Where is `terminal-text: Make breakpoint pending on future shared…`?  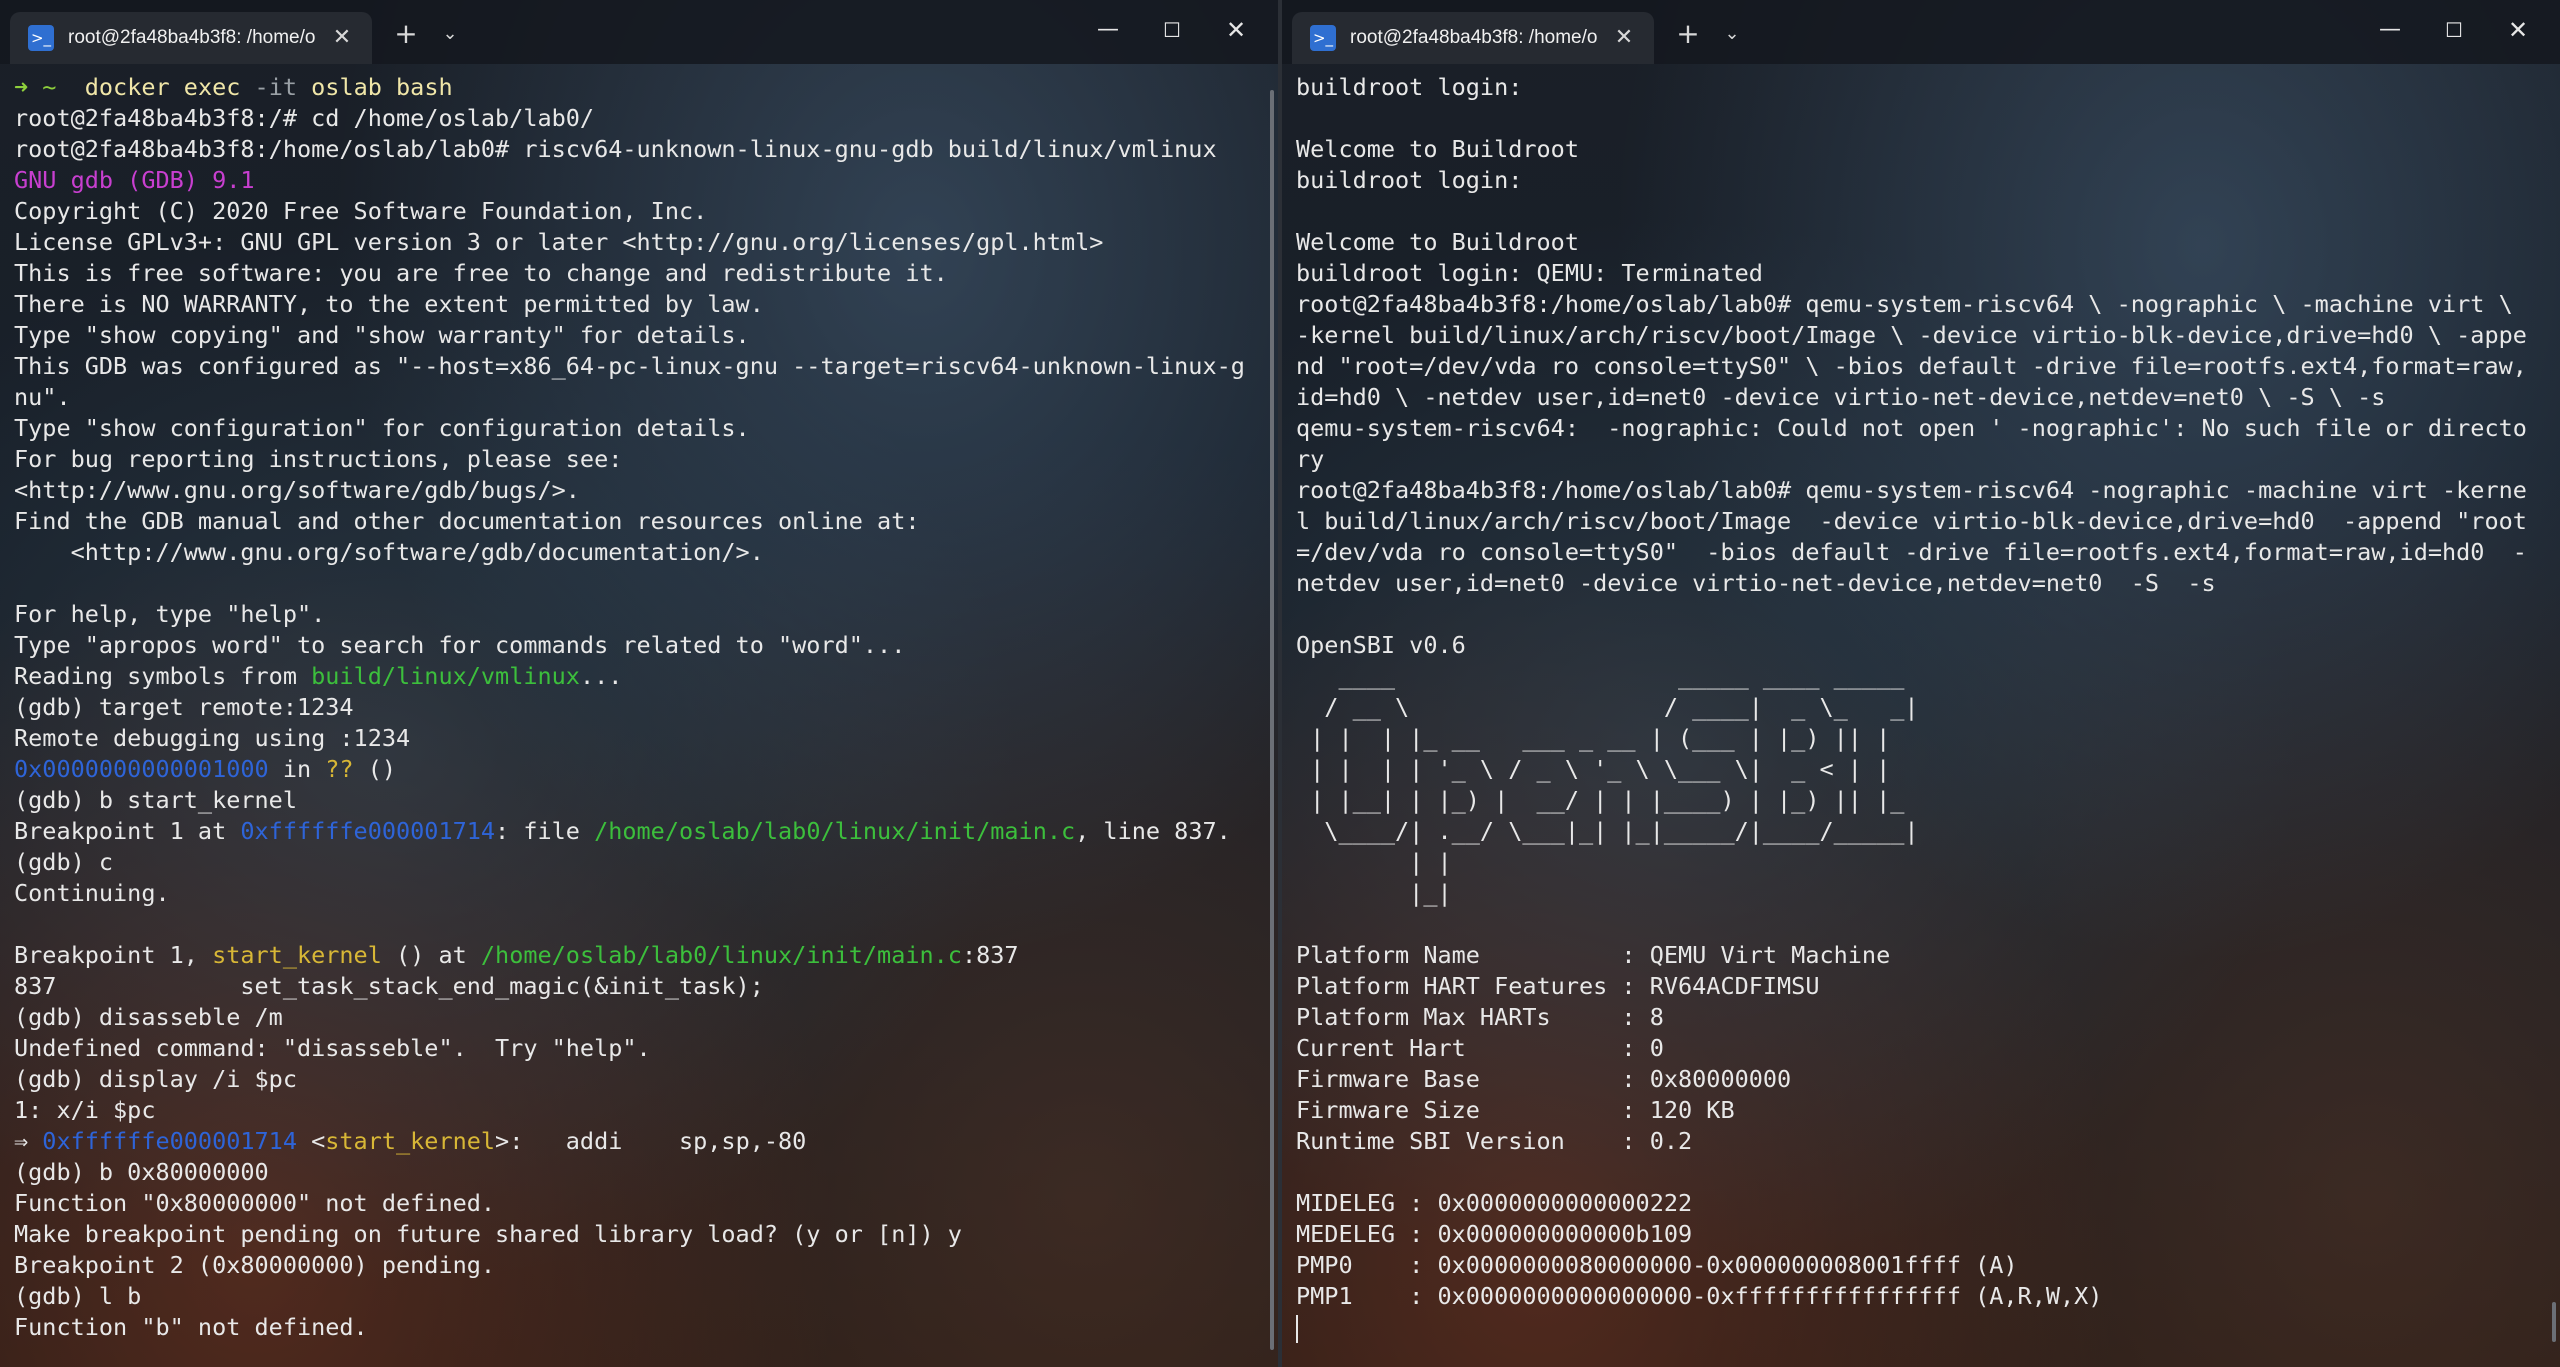
terminal-text: Make breakpoint pending on future shared… is located at coordinates (488, 1234).